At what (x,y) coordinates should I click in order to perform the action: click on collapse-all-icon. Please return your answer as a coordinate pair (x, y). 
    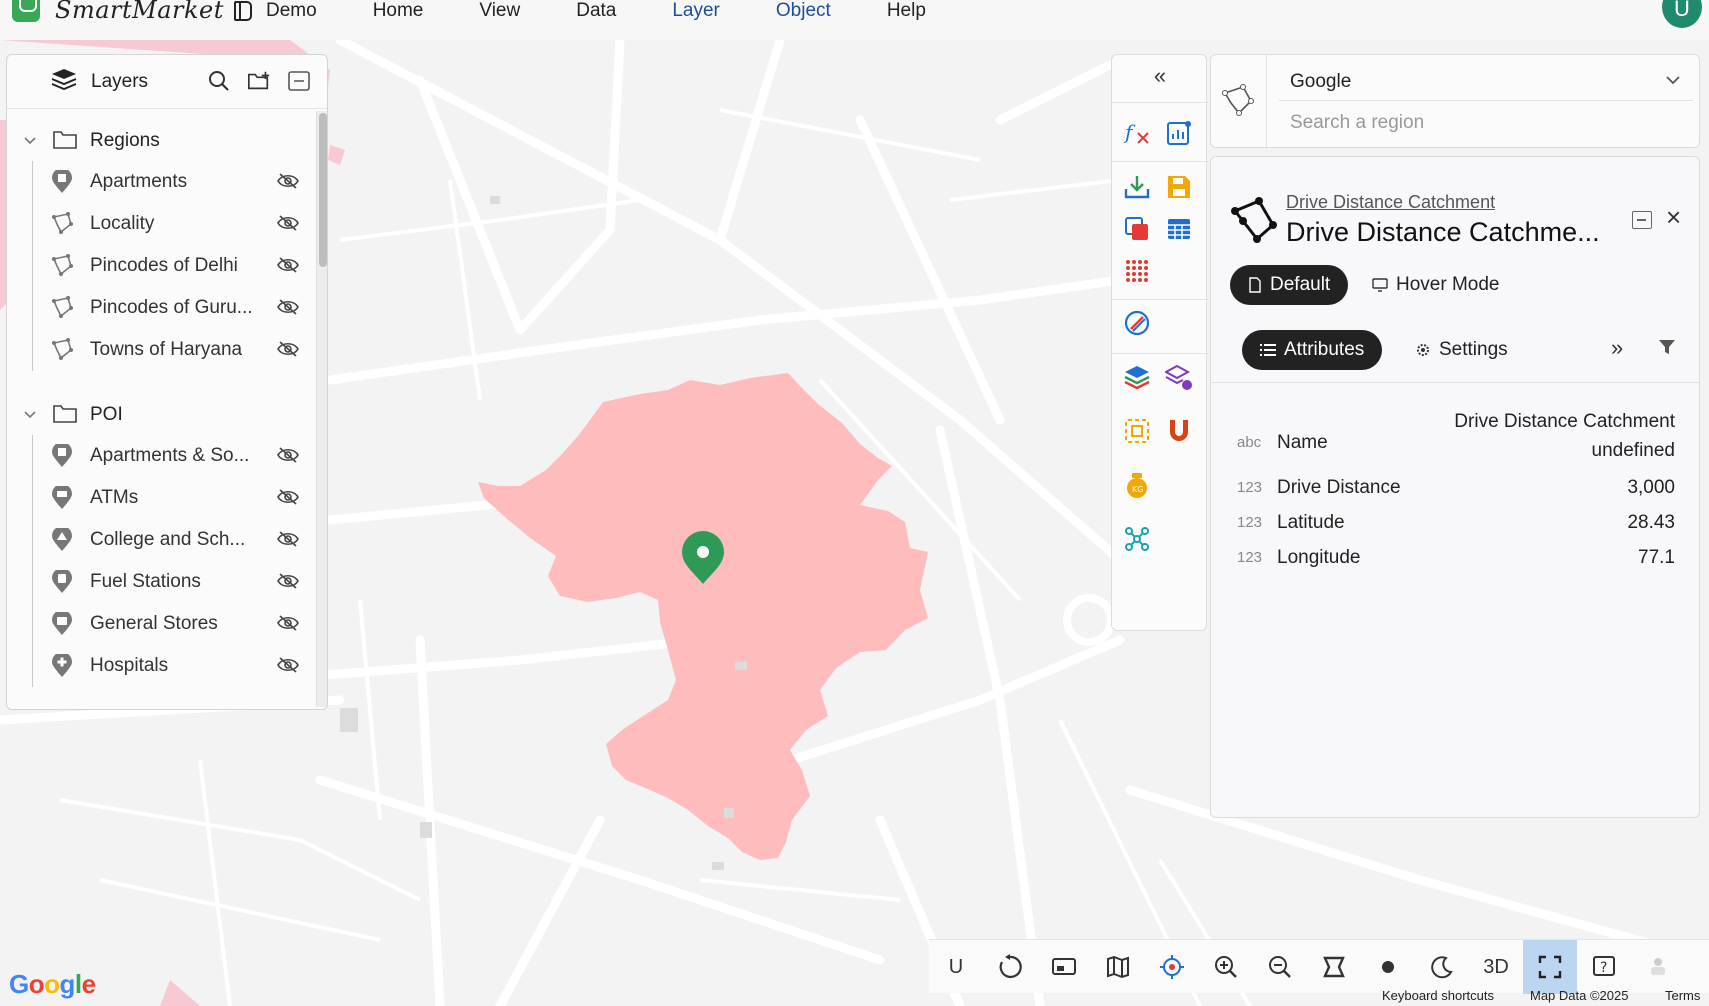
    Looking at the image, I should click on (299, 81).